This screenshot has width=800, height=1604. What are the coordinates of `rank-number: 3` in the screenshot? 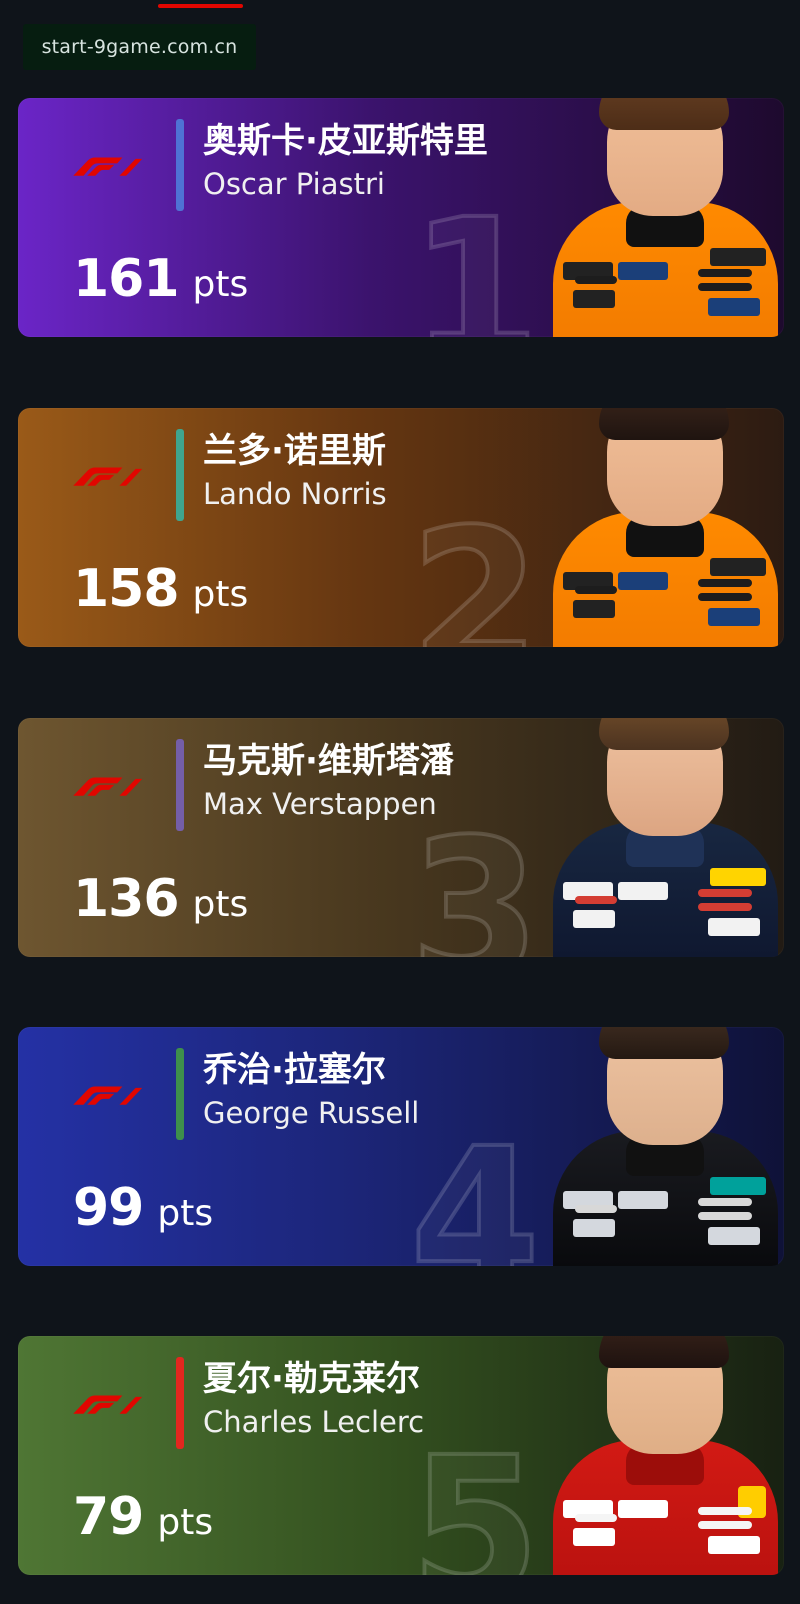 It's located at (475, 877).